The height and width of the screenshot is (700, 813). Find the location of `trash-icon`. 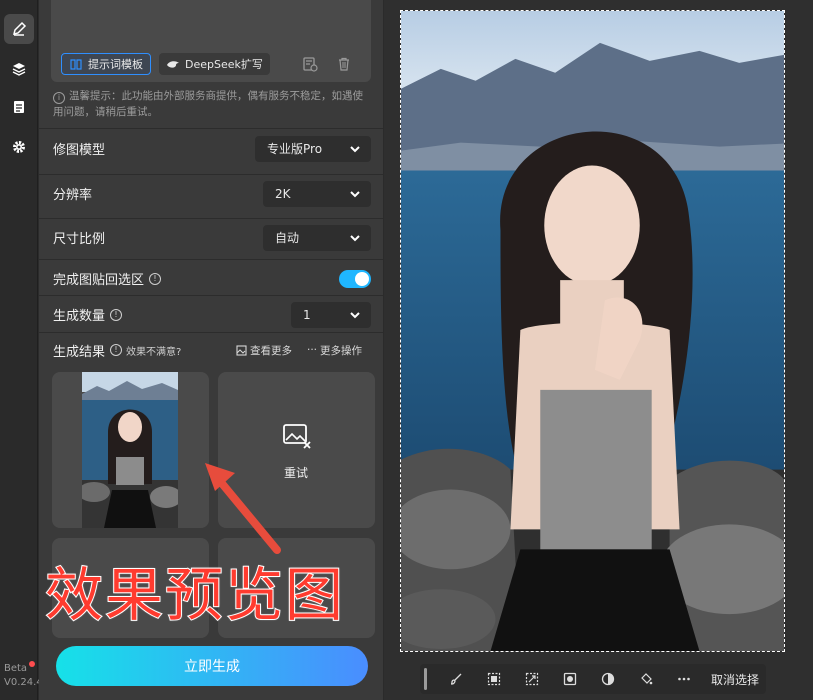

trash-icon is located at coordinates (344, 64).